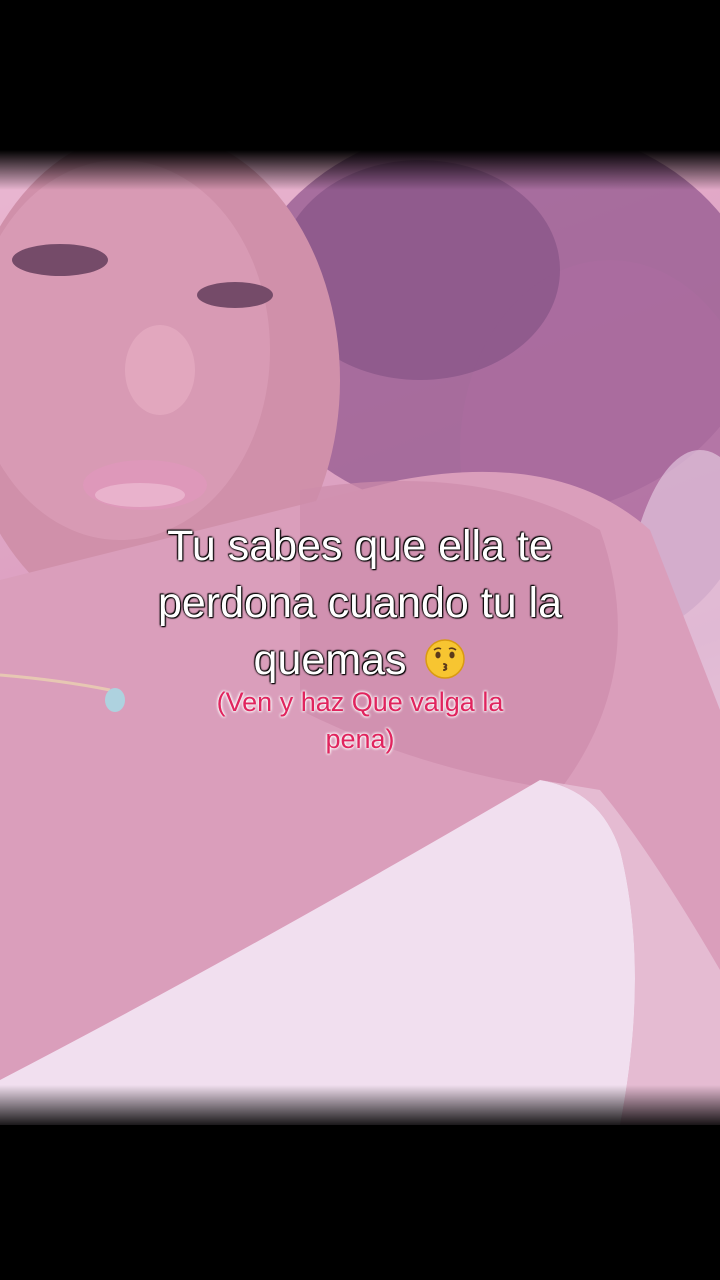 This screenshot has width=720, height=1280. I want to click on caption-line-1: Tu sabes que ella te, so click(360, 546).